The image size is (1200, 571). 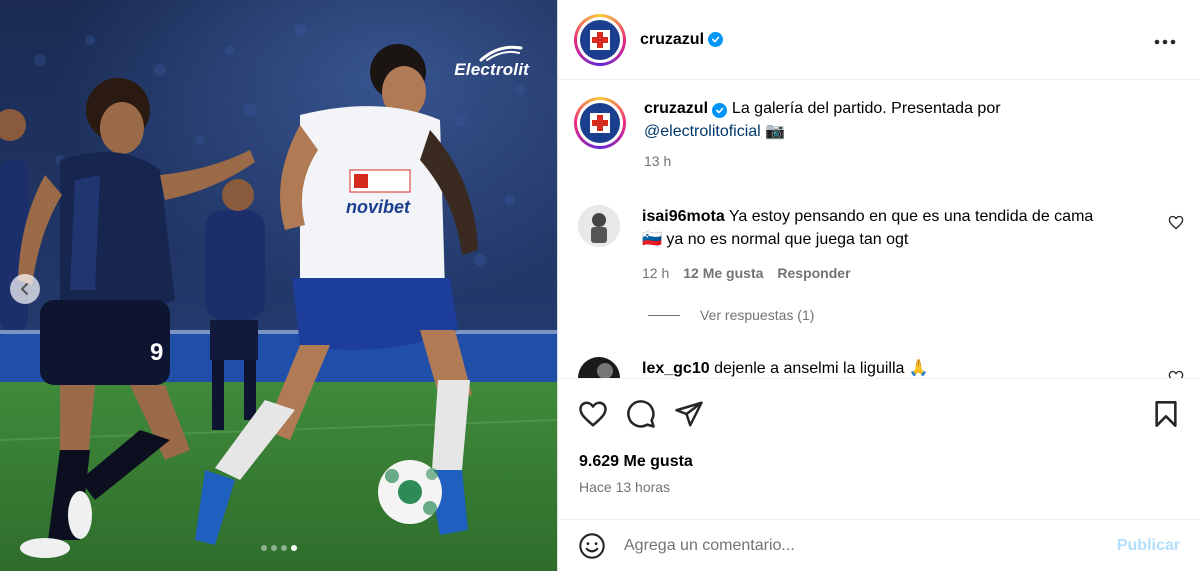 I want to click on comment-username: isai96mota, so click(x=683, y=216).